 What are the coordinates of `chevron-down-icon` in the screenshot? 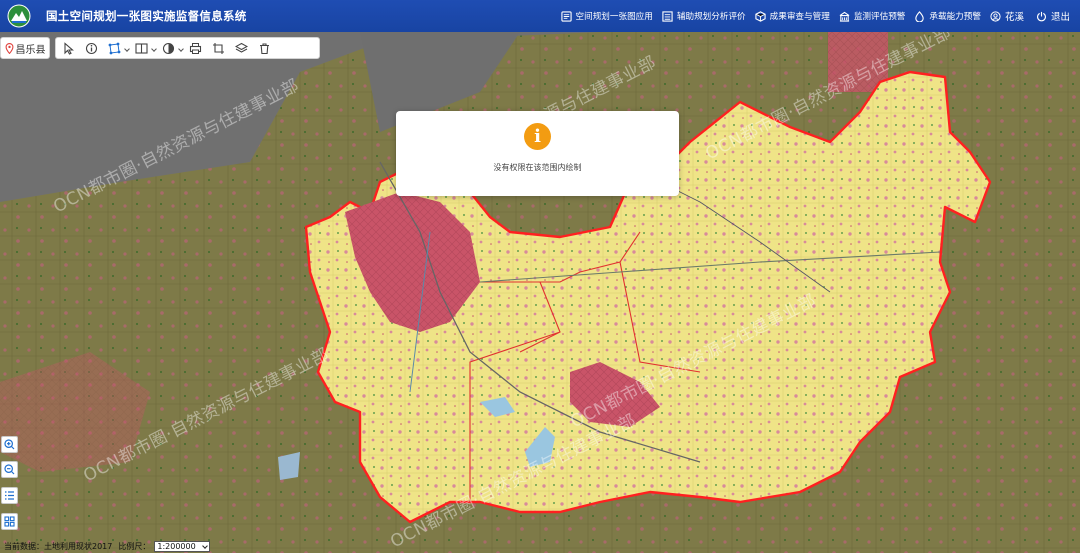 It's located at (205, 545).